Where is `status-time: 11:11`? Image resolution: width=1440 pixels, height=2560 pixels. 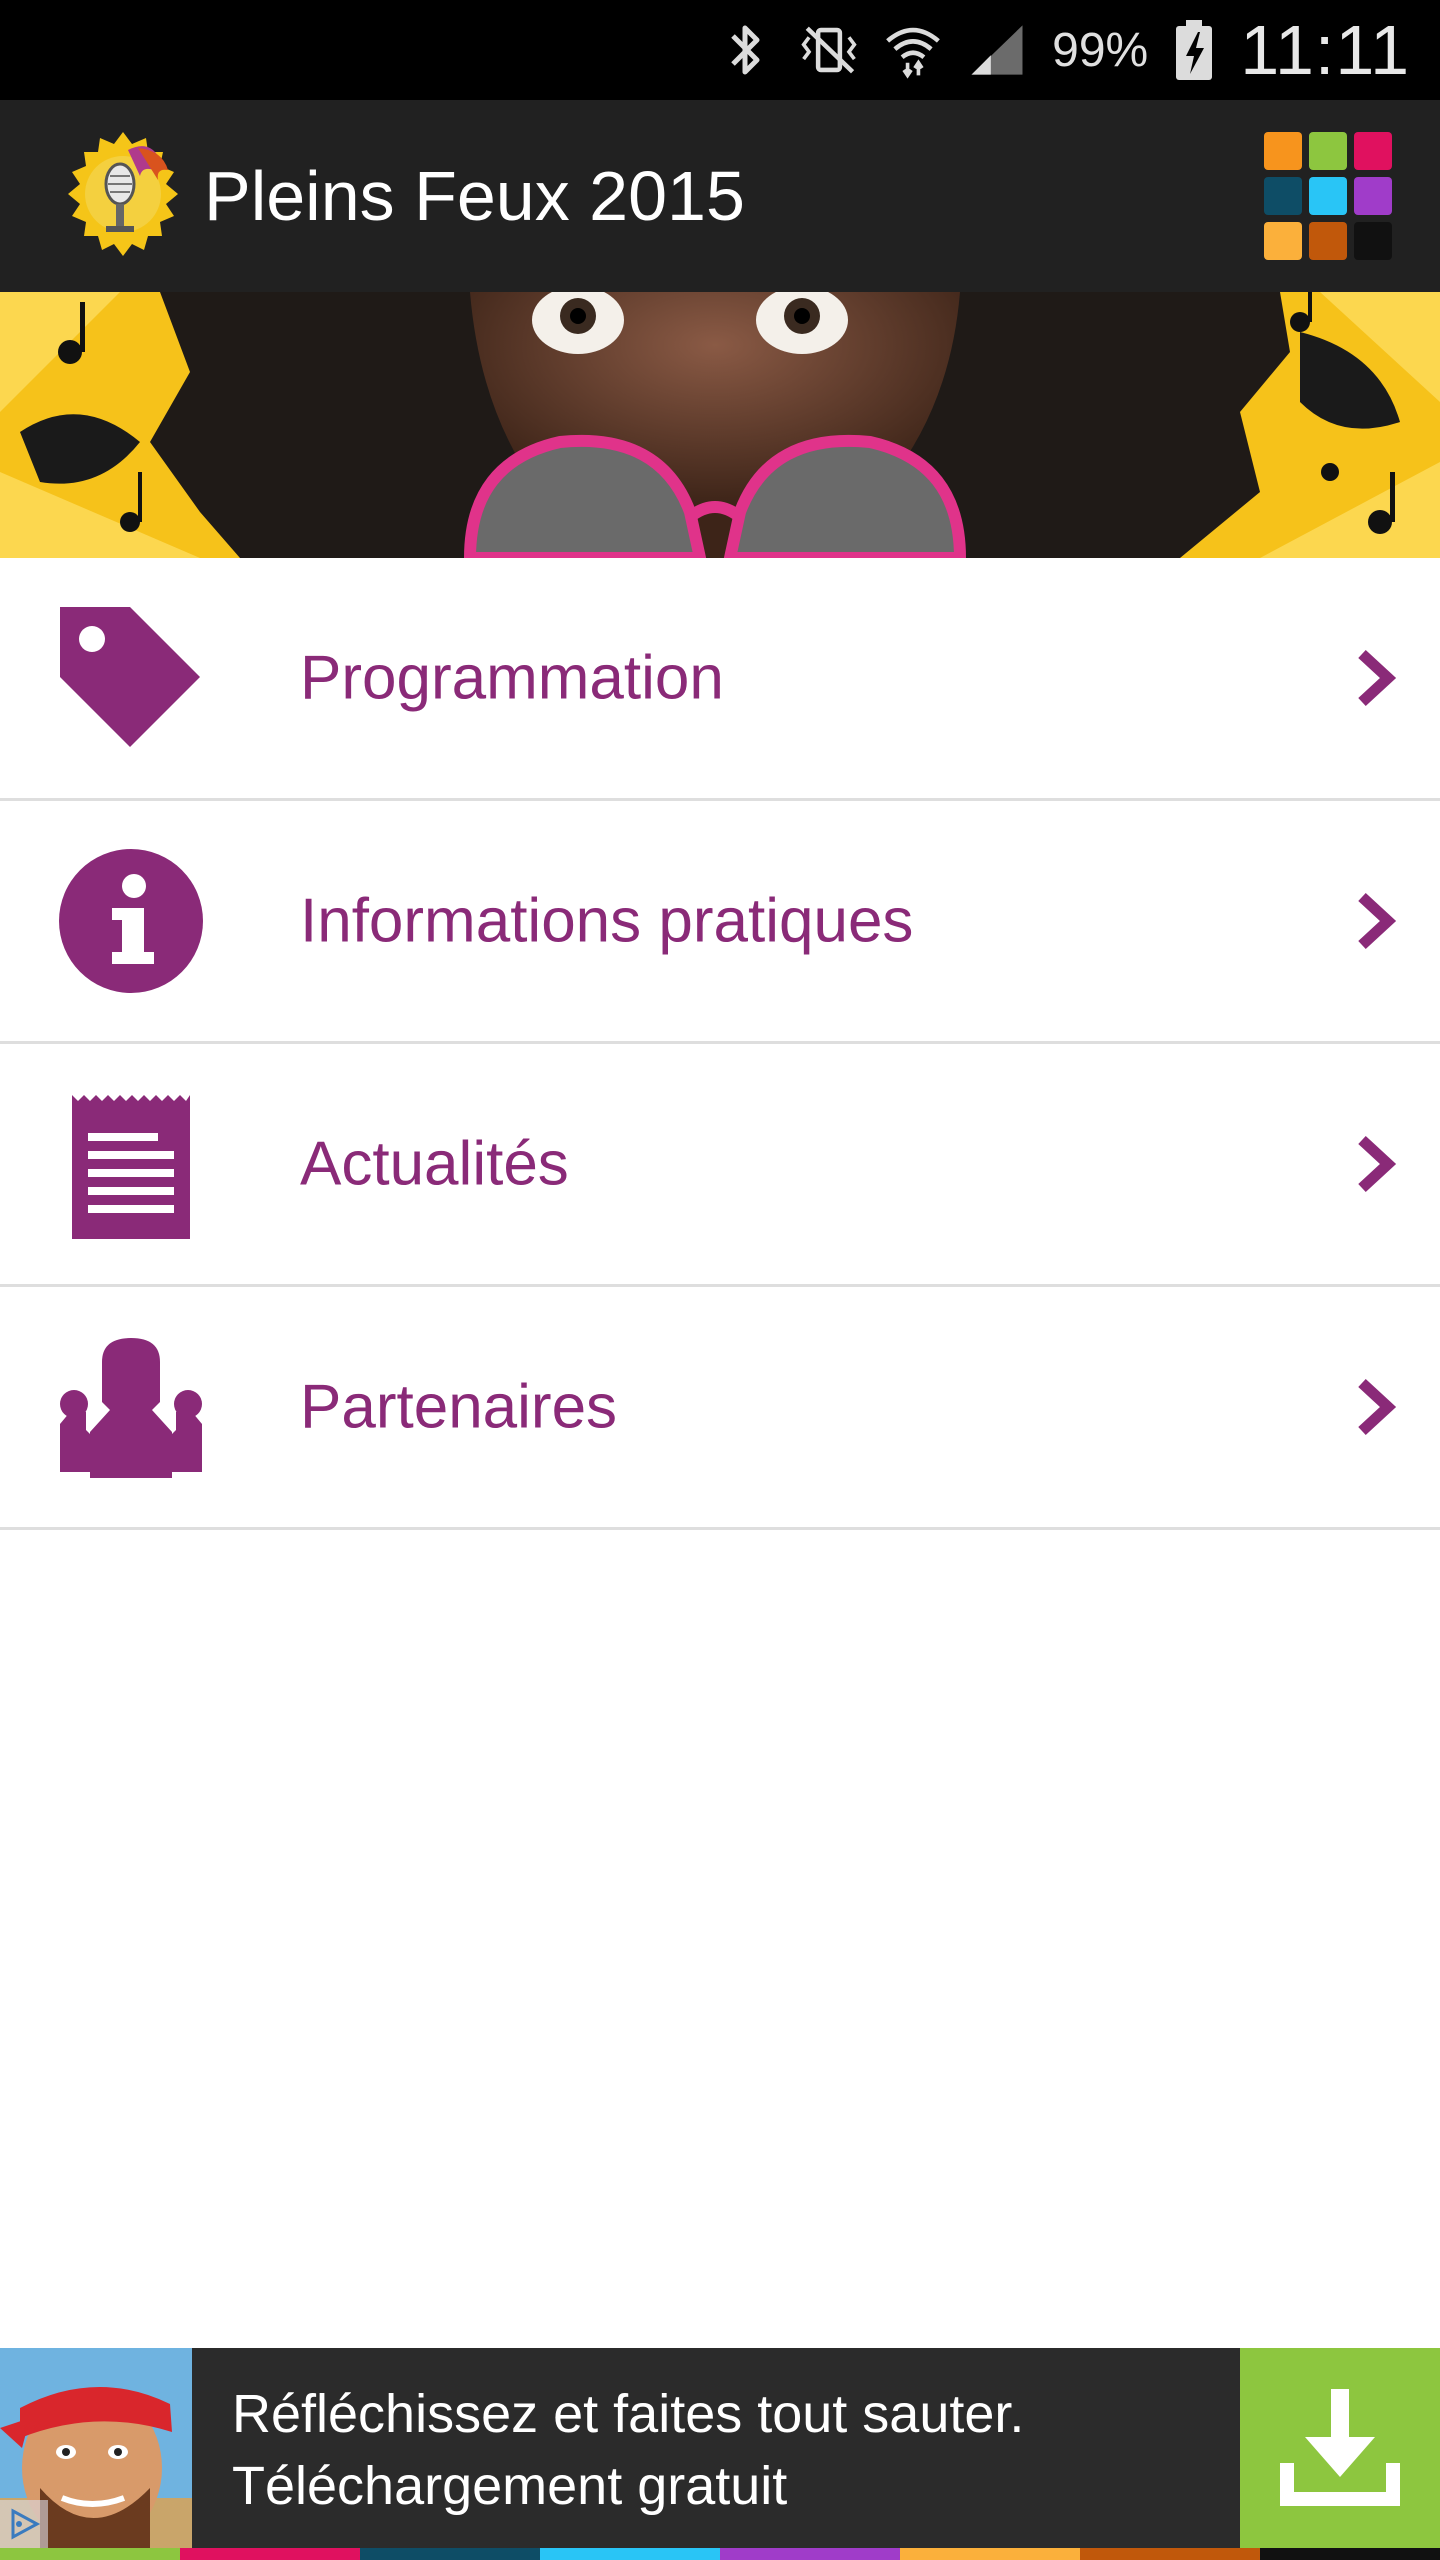 status-time: 11:11 is located at coordinates (1325, 50).